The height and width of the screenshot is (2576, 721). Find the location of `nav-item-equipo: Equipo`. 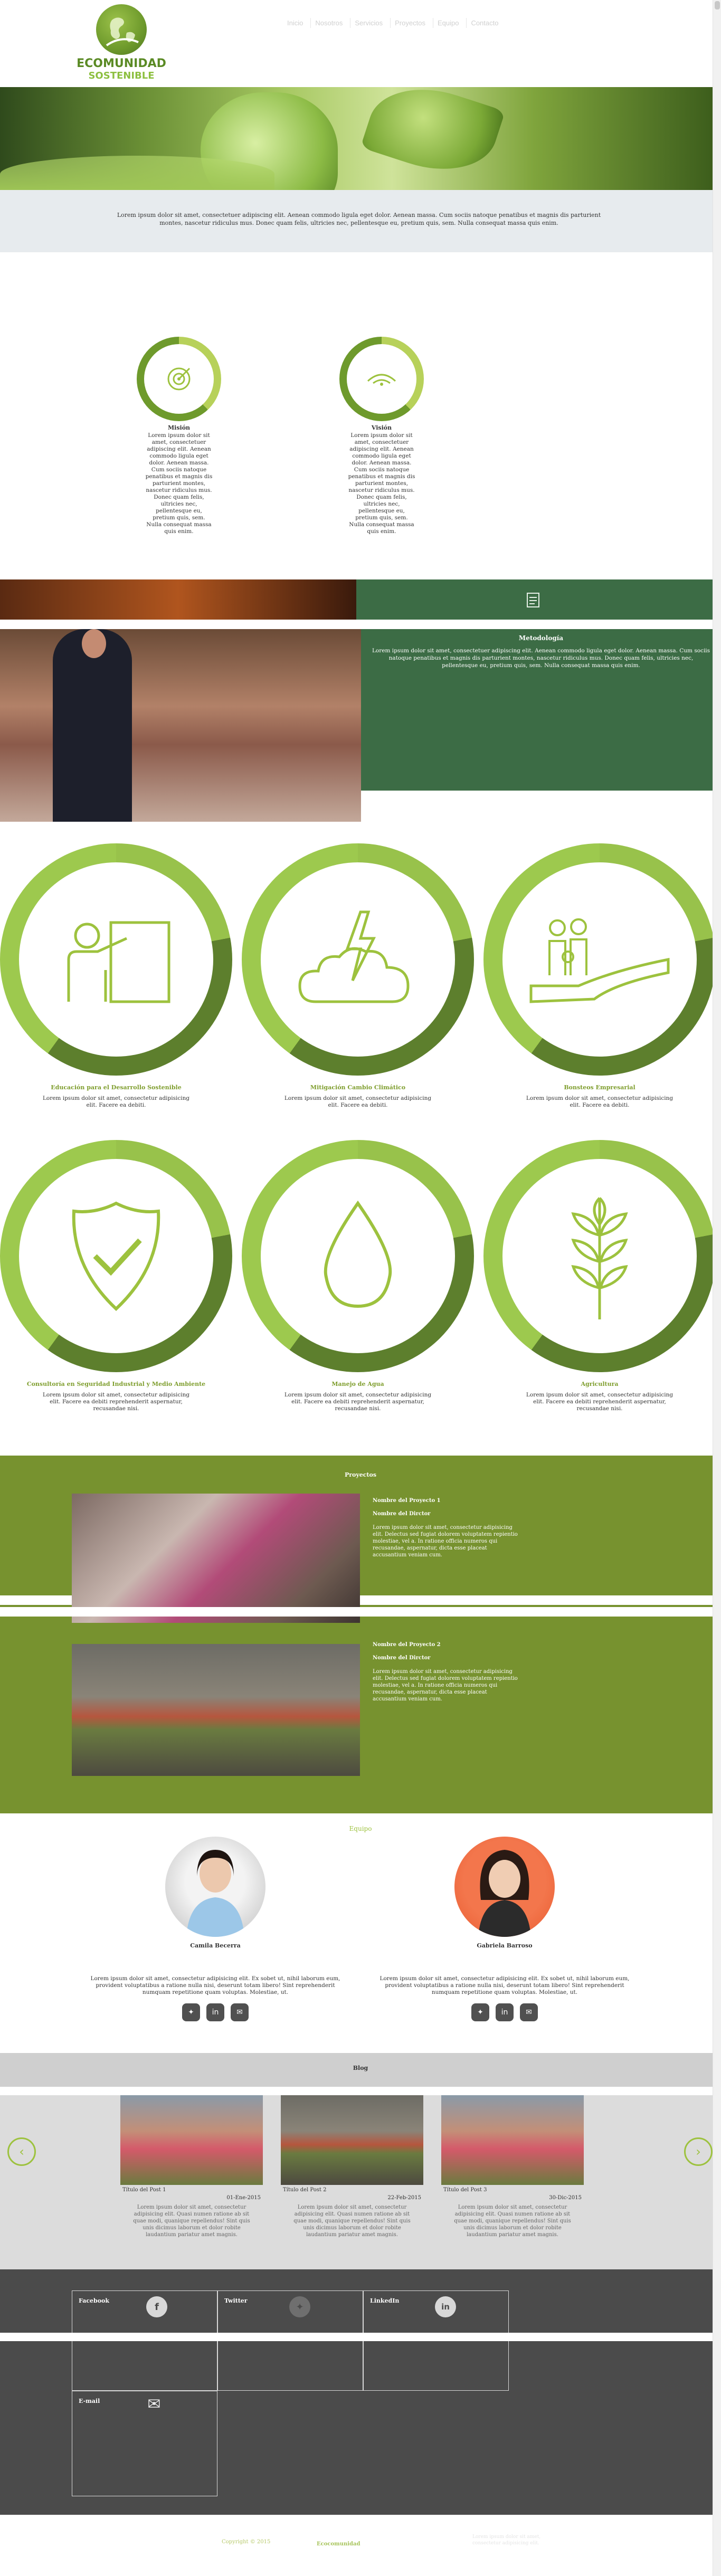

nav-item-equipo: Equipo is located at coordinates (447, 23).